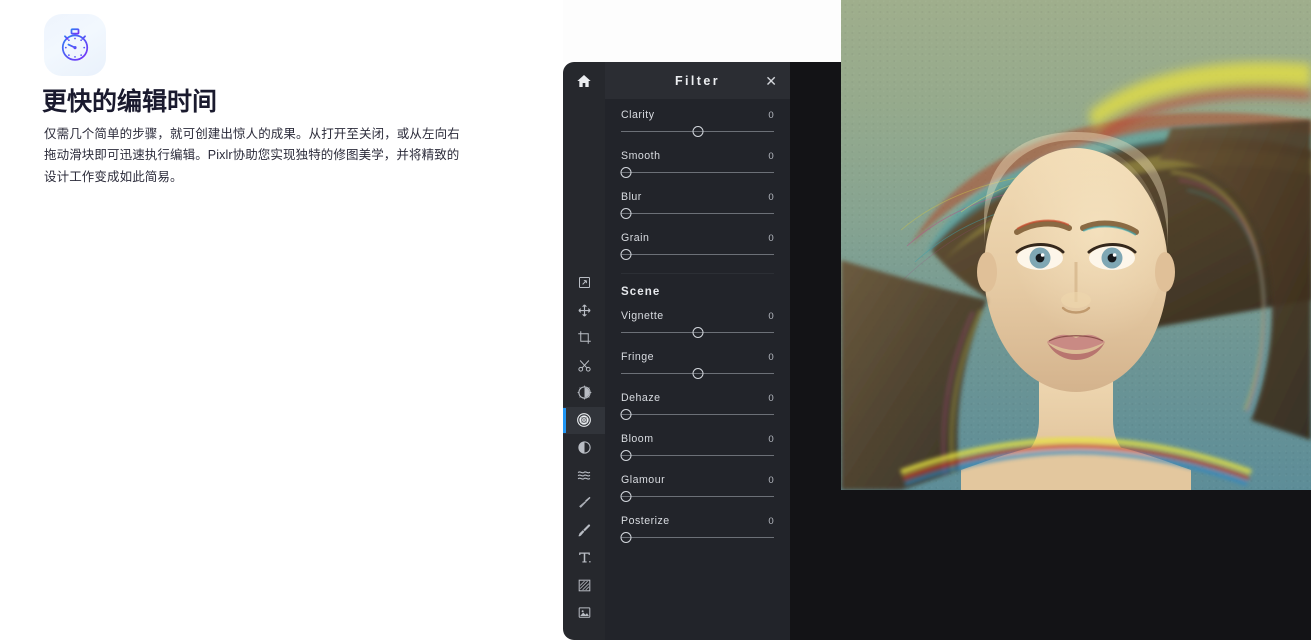  I want to click on filter-control: Glamour 0, so click(697, 484).